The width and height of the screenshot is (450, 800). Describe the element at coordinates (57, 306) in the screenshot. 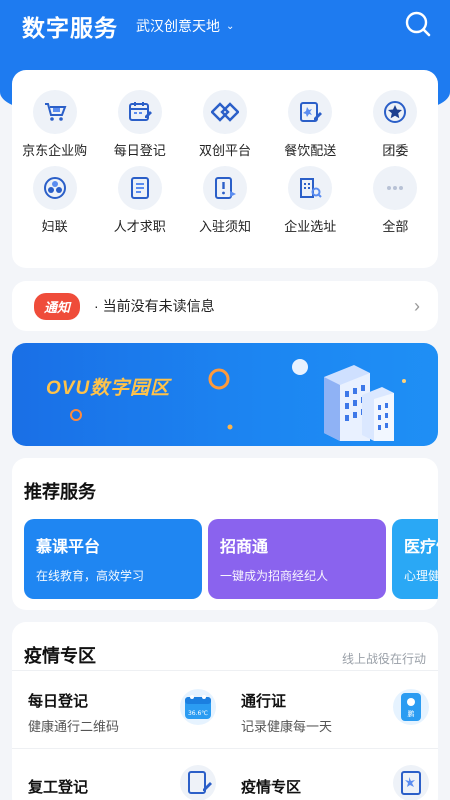

I see `notice-badge: 通知` at that location.